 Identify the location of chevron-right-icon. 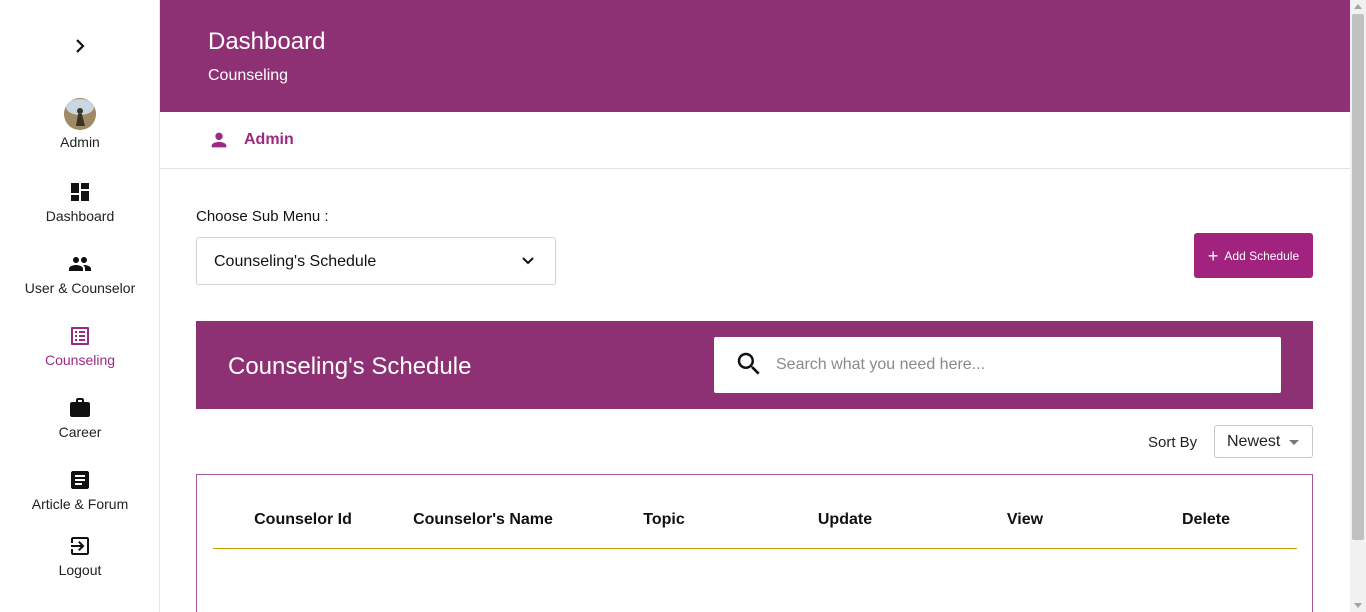
(80, 46).